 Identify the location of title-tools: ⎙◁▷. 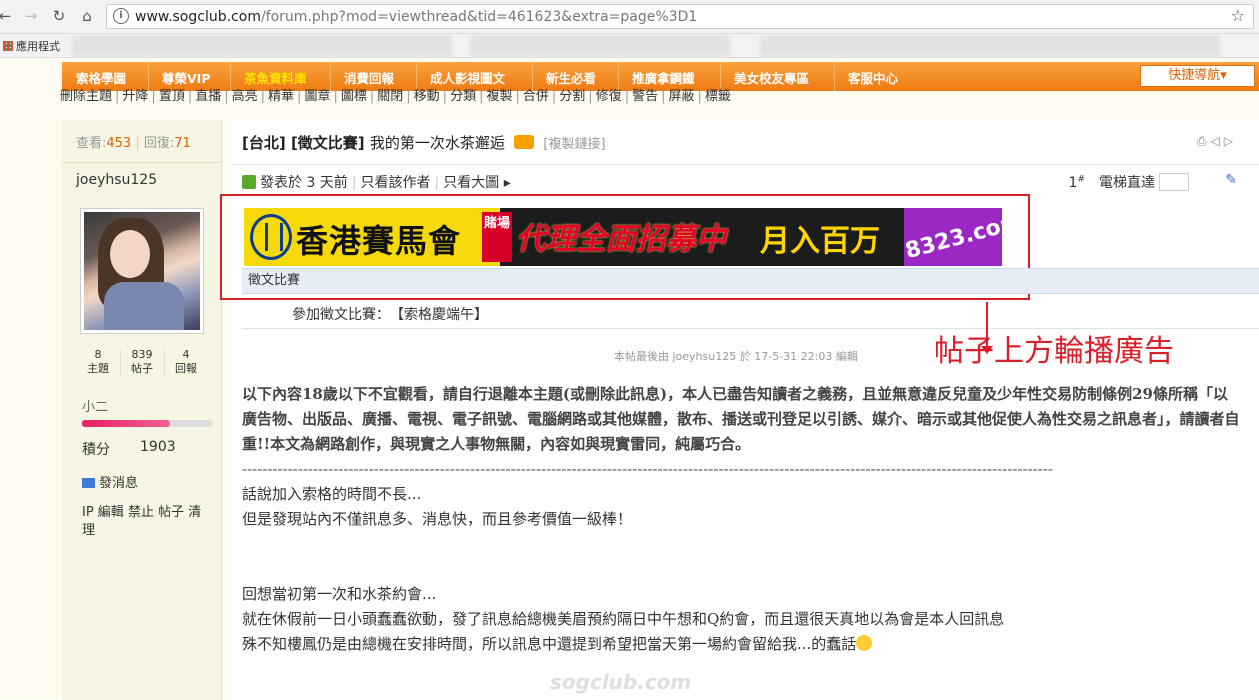
(1217, 141).